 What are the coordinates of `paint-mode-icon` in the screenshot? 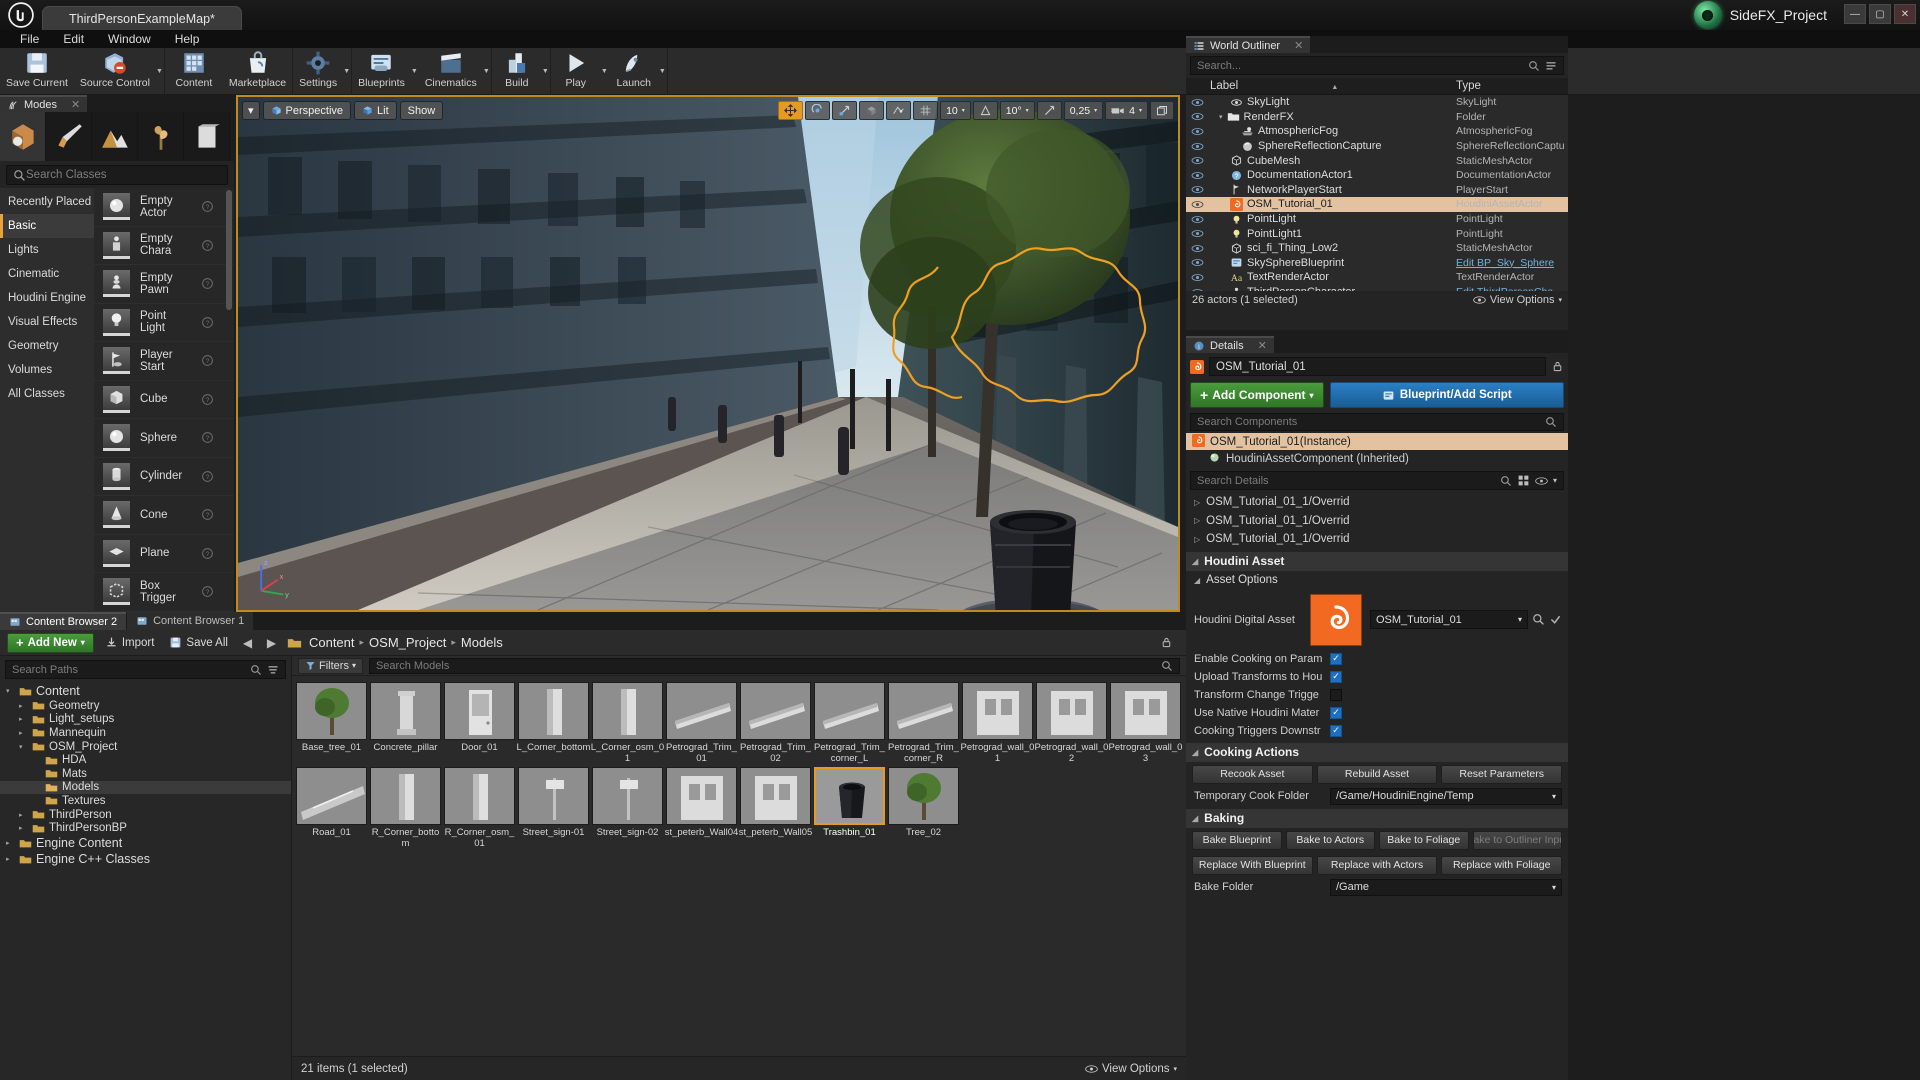 It's located at (69, 136).